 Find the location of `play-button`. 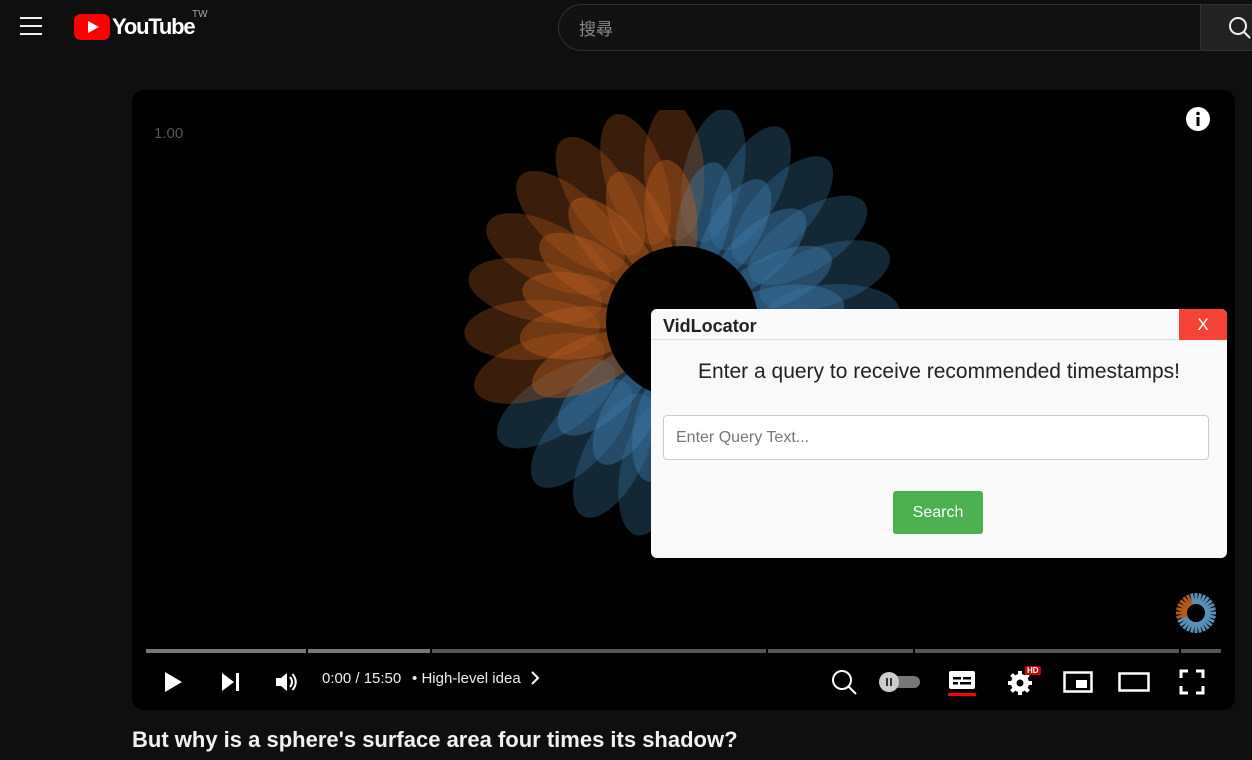

play-button is located at coordinates (173, 682).